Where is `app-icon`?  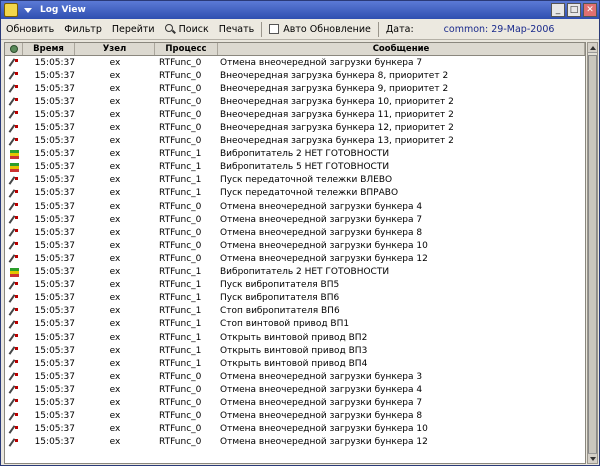 app-icon is located at coordinates (11, 10).